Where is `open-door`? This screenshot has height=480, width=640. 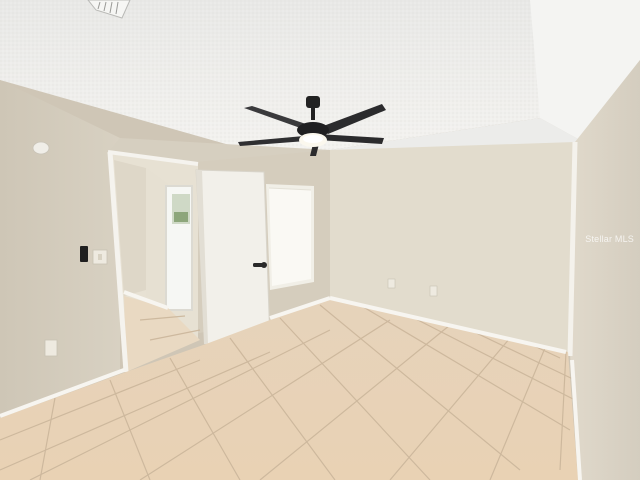
open-door is located at coordinates (233, 257).